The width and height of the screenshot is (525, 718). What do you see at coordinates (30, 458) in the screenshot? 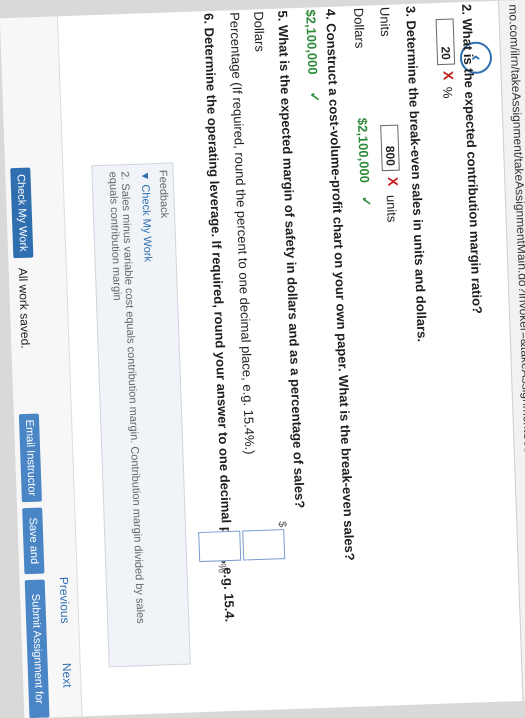
I see `email-instructor-button: Email Instructor` at bounding box center [30, 458].